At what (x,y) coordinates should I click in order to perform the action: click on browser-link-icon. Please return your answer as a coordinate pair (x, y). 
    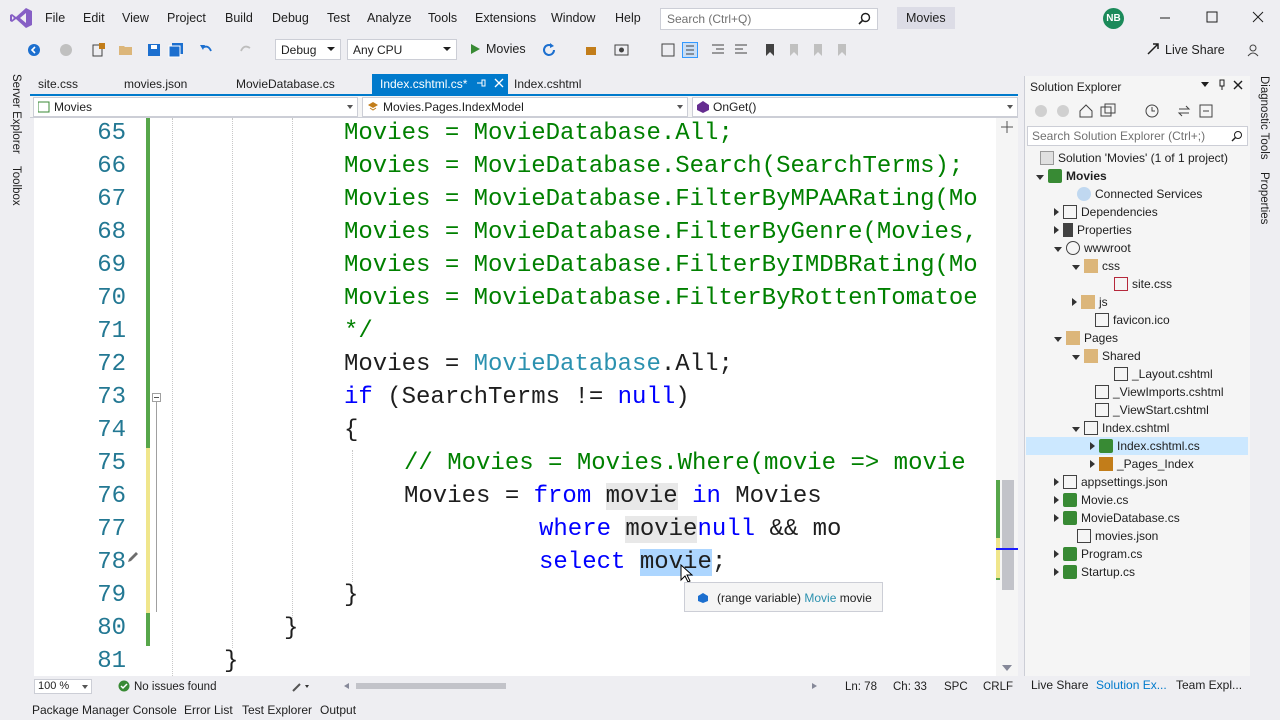
    Looking at the image, I should click on (592, 50).